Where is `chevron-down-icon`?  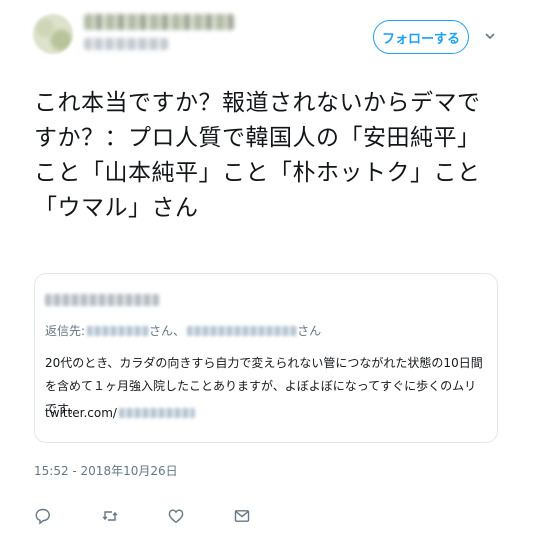 chevron-down-icon is located at coordinates (490, 36).